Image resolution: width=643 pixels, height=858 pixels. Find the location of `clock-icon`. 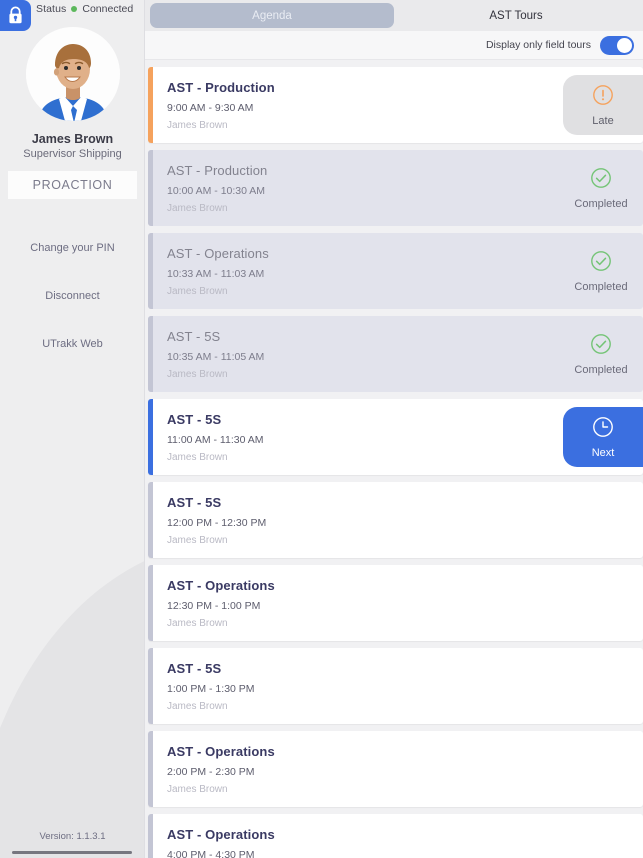

clock-icon is located at coordinates (603, 429).